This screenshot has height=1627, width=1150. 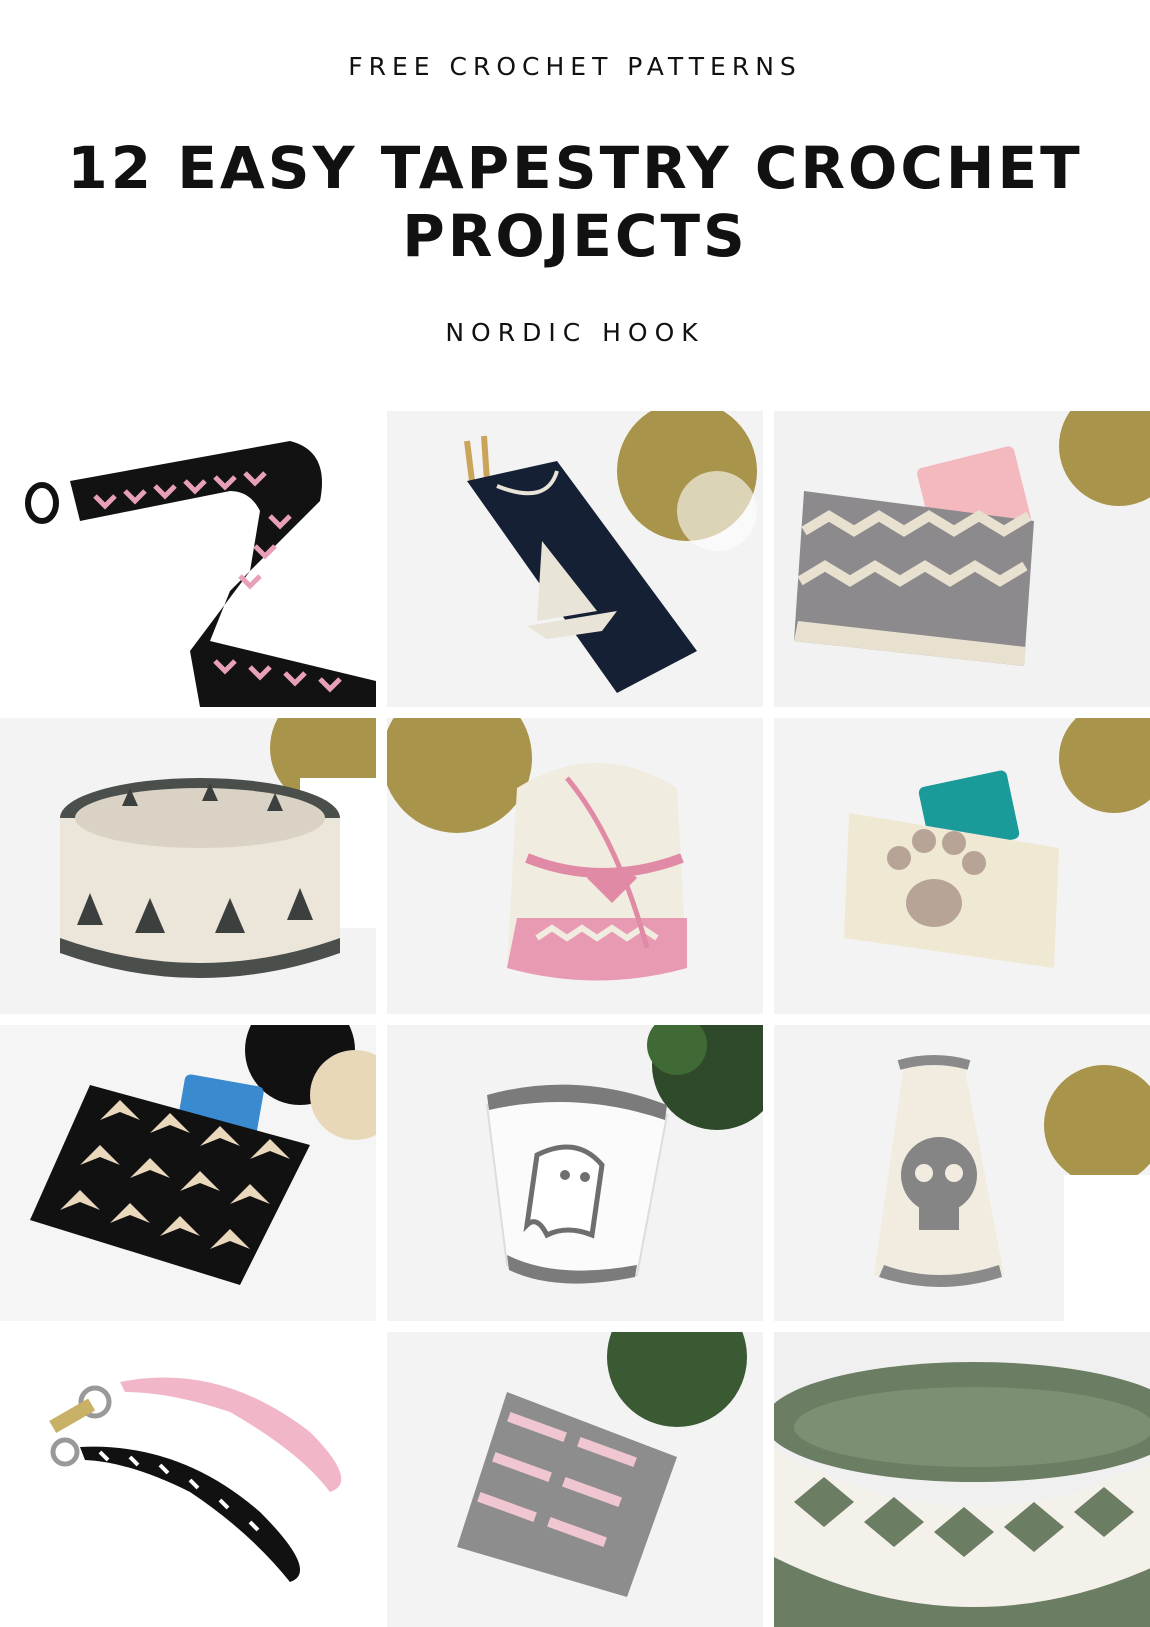 I want to click on page-title: 12 EASY TAPESTRY CROCHET PROJECTS, so click(x=575, y=202).